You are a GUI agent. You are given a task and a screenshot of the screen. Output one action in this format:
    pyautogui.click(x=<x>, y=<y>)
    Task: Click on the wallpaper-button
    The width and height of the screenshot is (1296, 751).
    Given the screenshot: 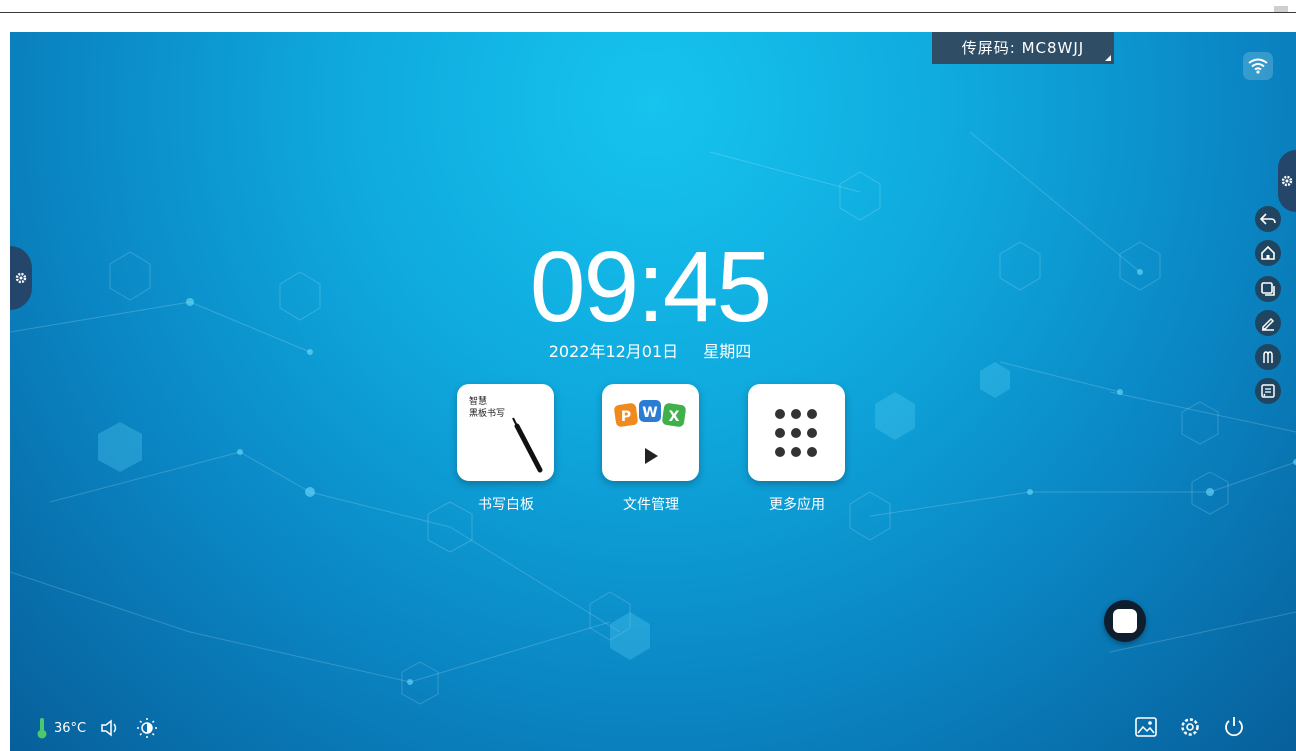 What is the action you would take?
    pyautogui.click(x=1146, y=727)
    